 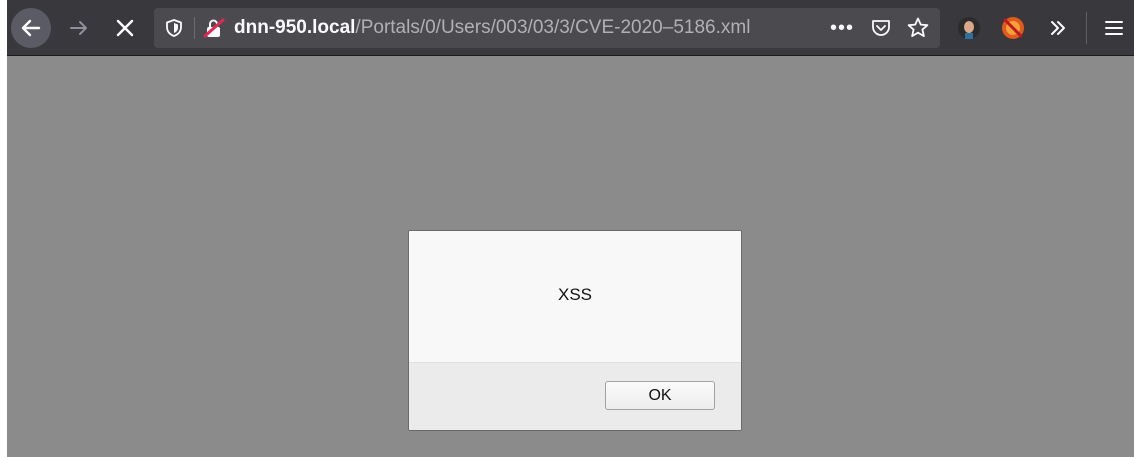 What do you see at coordinates (295, 27) in the screenshot?
I see `url-host: dnn-950.local` at bounding box center [295, 27].